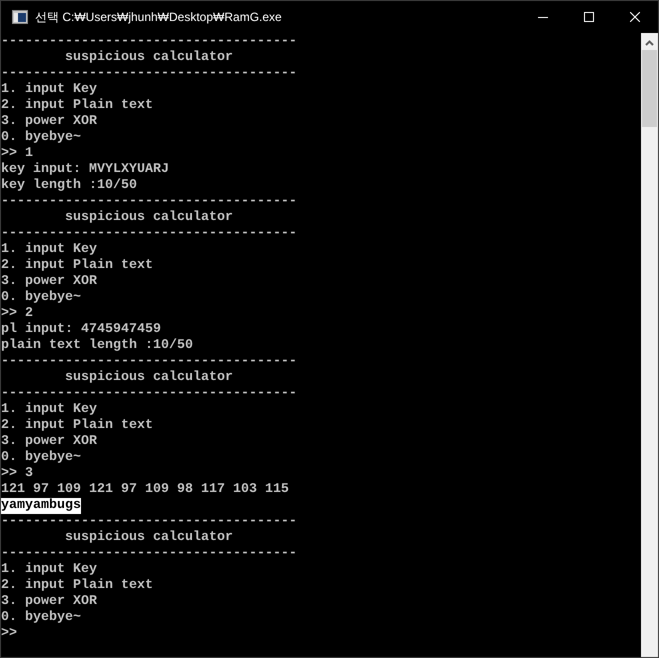 This screenshot has width=659, height=658. Describe the element at coordinates (589, 17) in the screenshot. I see `maximize-icon` at that location.